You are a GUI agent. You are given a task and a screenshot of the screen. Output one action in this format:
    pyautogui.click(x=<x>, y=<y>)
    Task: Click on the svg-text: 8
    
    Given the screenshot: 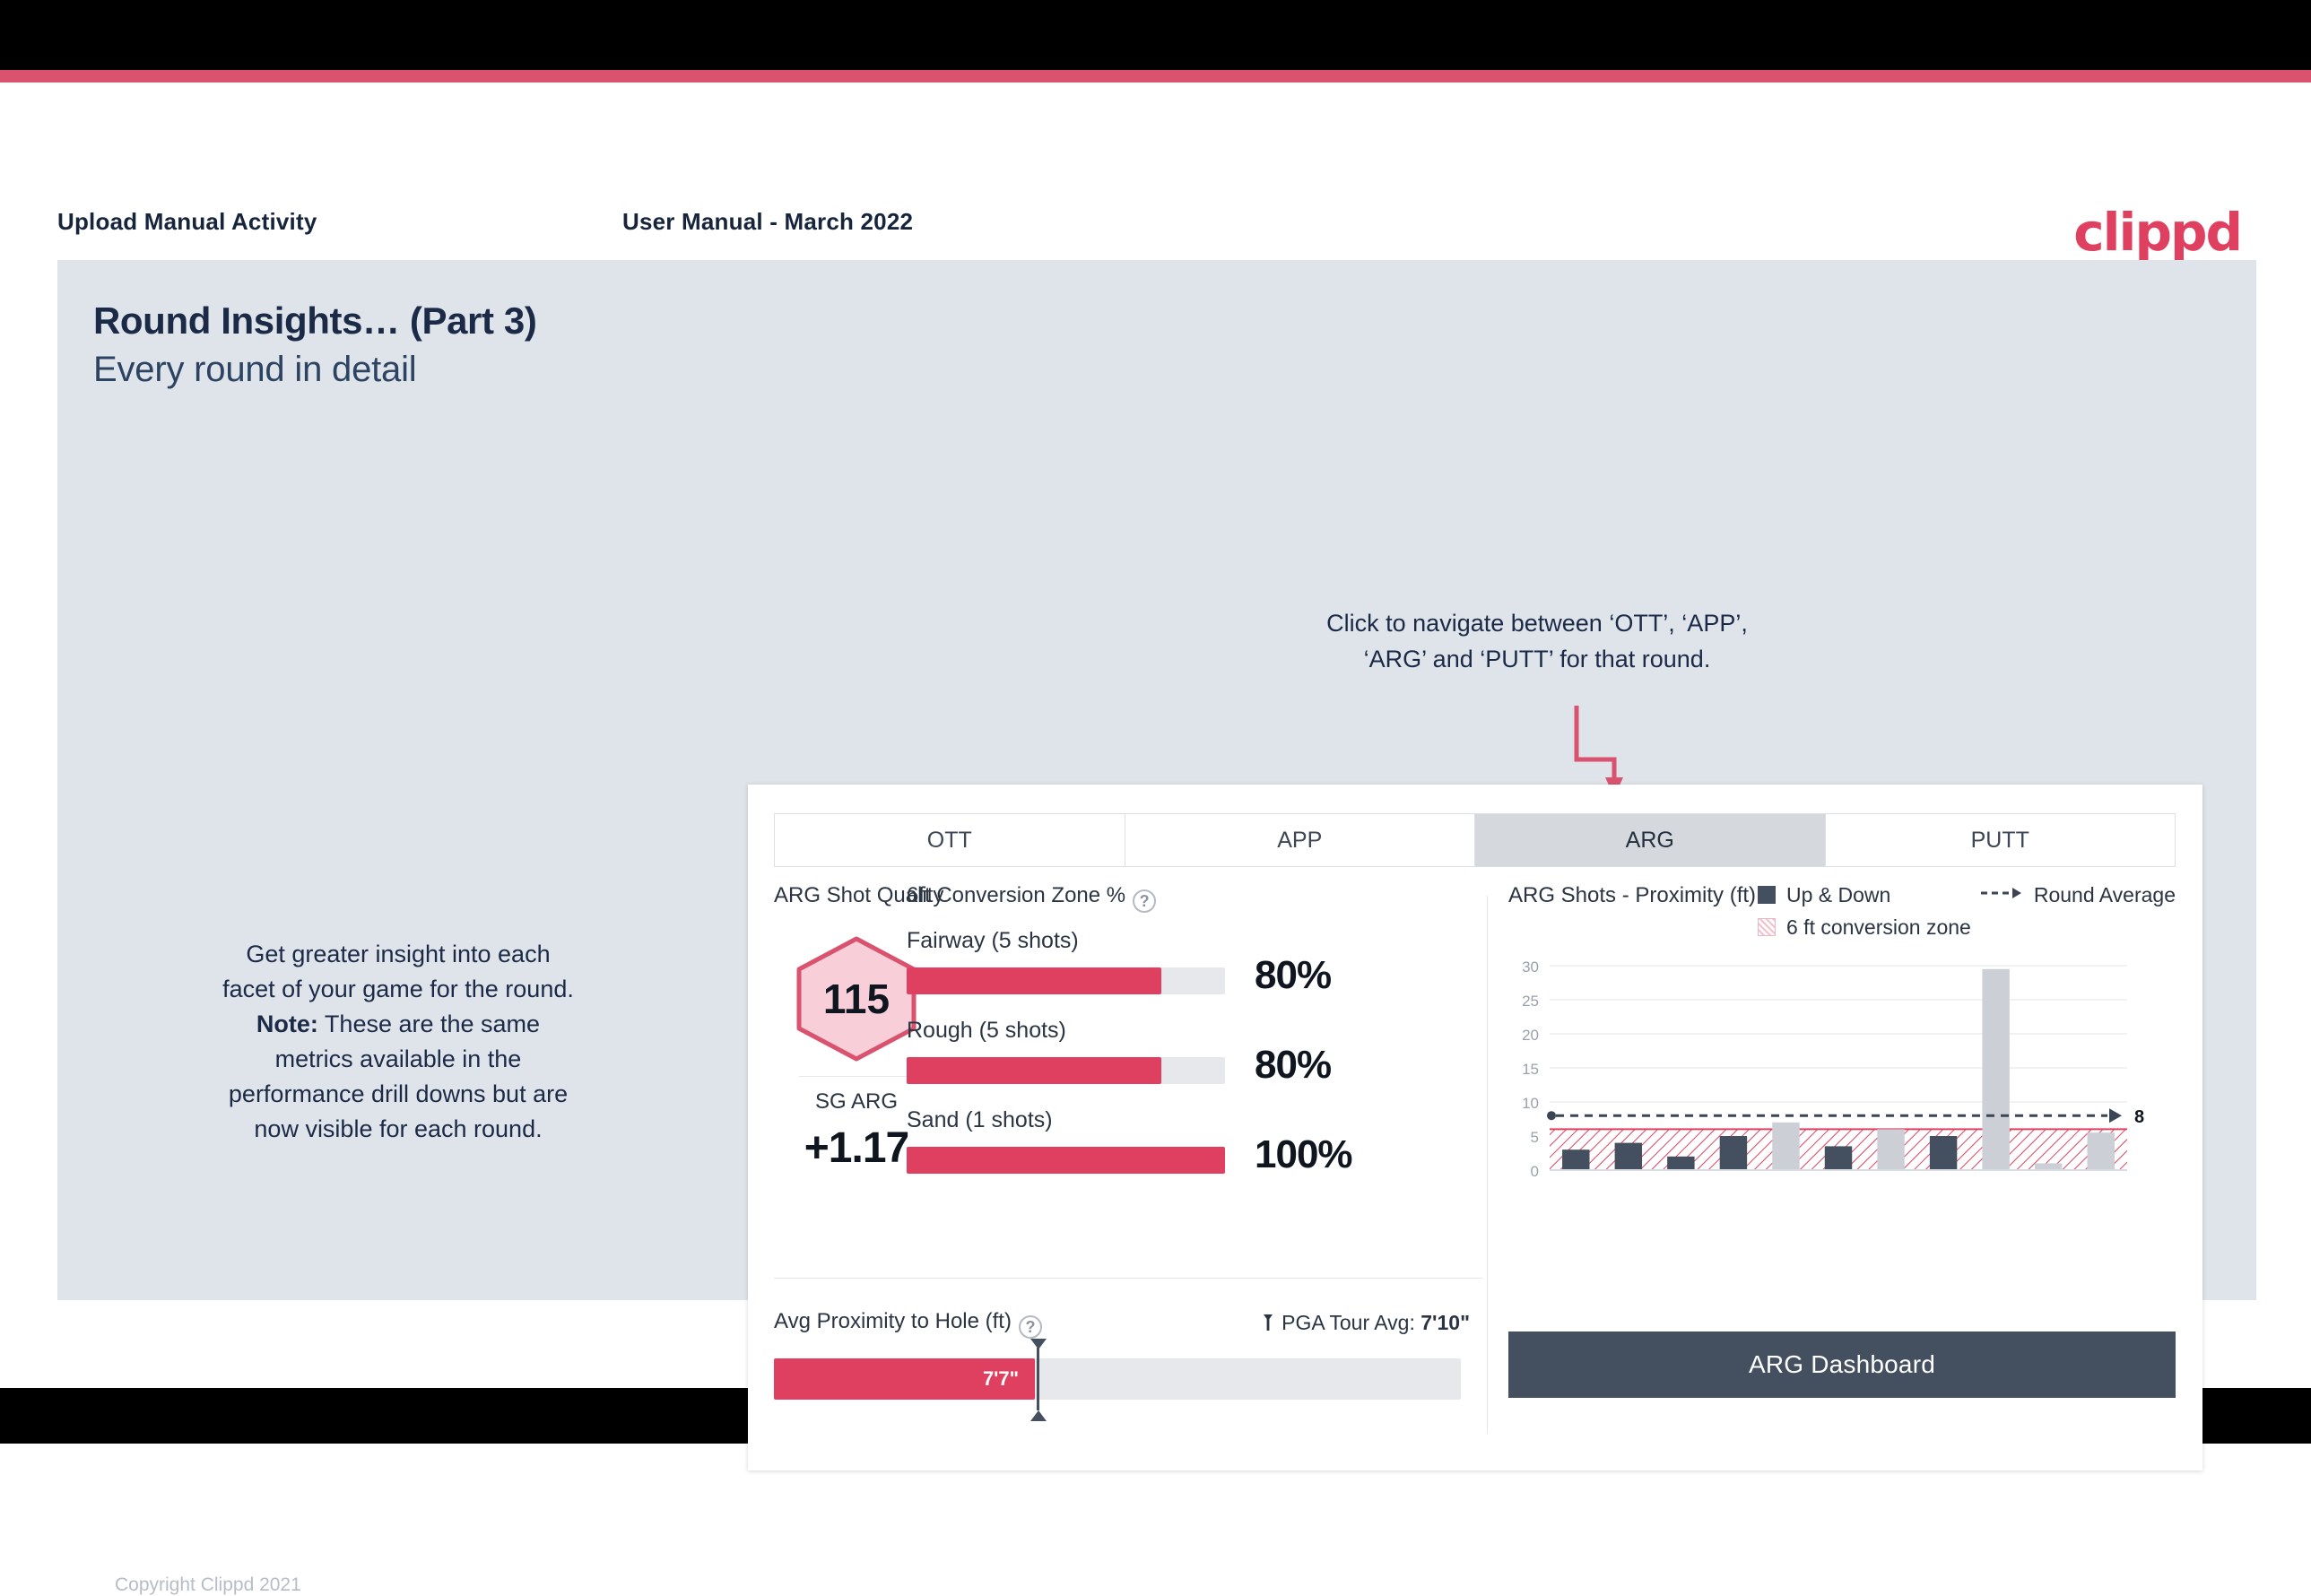 What is the action you would take?
    pyautogui.click(x=2139, y=1117)
    